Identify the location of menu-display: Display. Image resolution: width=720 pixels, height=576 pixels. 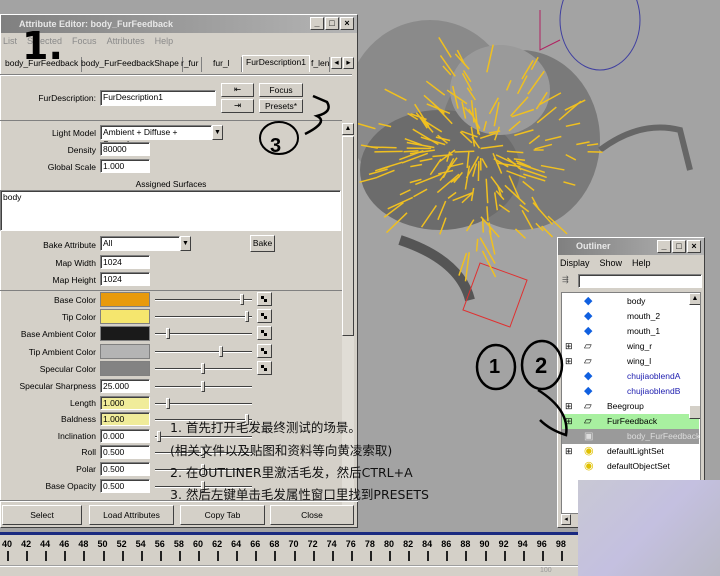
(575, 263).